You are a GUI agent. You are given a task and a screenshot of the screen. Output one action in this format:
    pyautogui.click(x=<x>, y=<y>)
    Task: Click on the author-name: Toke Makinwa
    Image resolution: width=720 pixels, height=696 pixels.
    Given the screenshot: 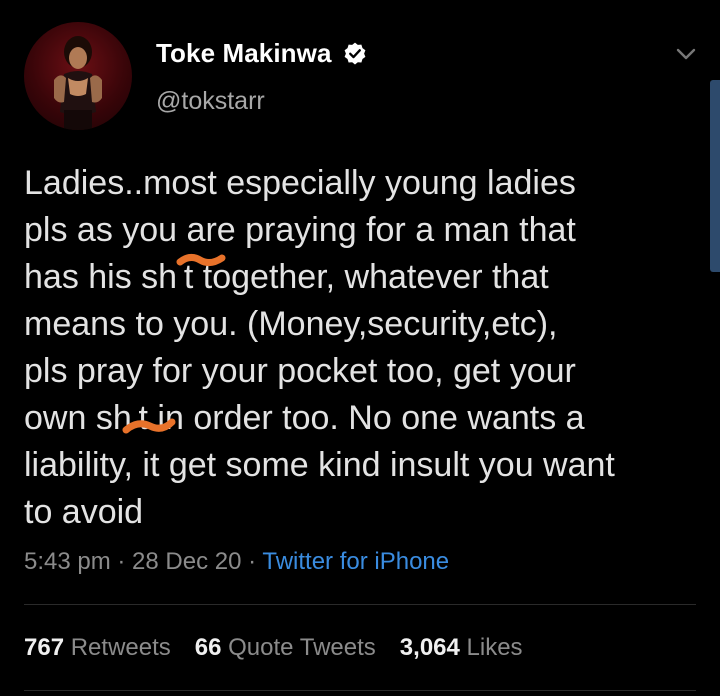 What is the action you would take?
    pyautogui.click(x=244, y=53)
    